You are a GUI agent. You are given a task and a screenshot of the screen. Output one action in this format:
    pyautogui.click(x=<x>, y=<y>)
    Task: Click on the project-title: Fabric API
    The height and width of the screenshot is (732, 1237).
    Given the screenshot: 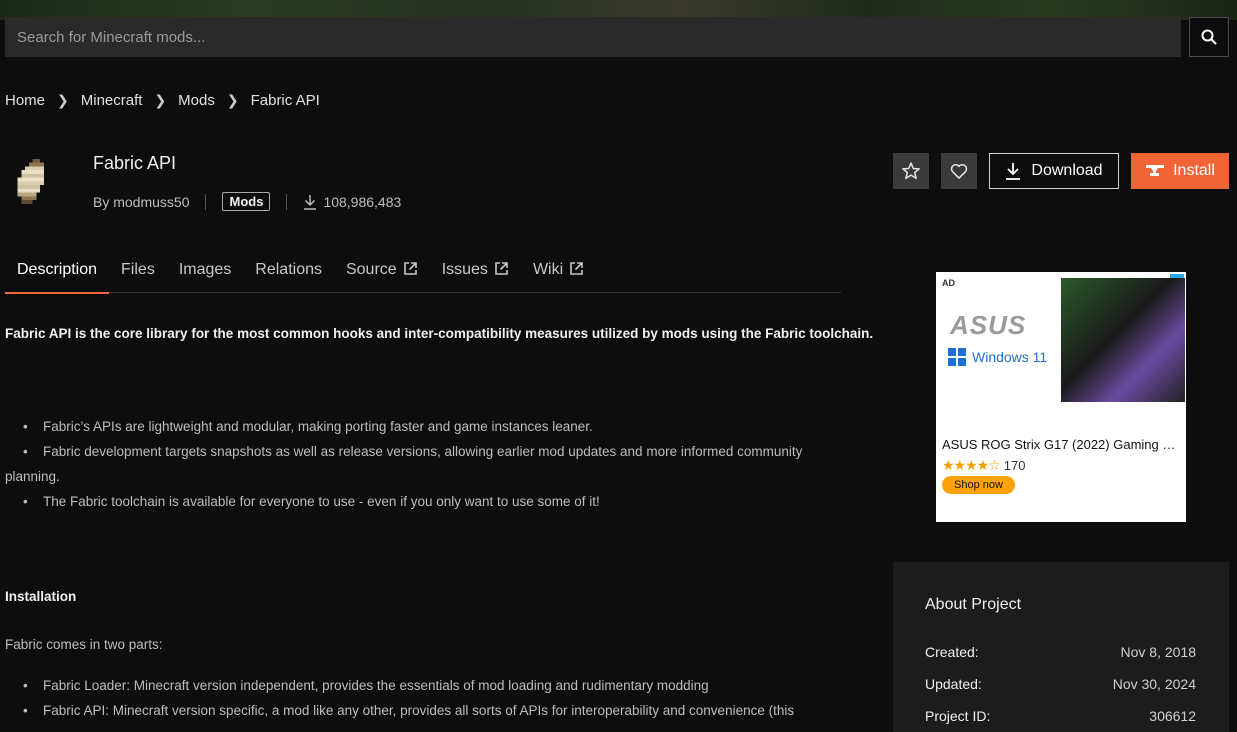 What is the action you would take?
    pyautogui.click(x=135, y=163)
    